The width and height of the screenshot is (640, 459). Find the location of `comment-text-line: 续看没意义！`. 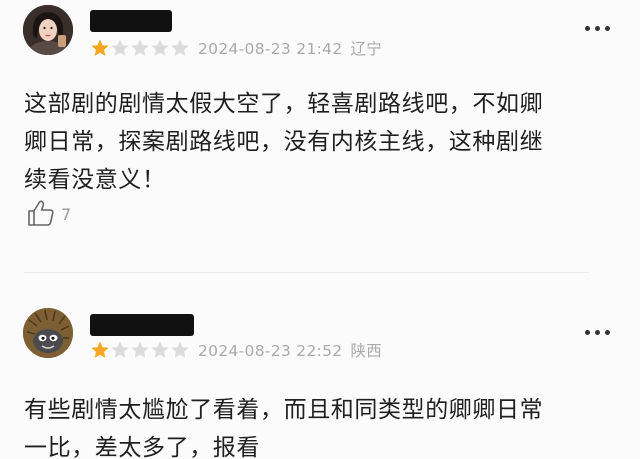

comment-text-line: 续看没意义！ is located at coordinates (95, 180).